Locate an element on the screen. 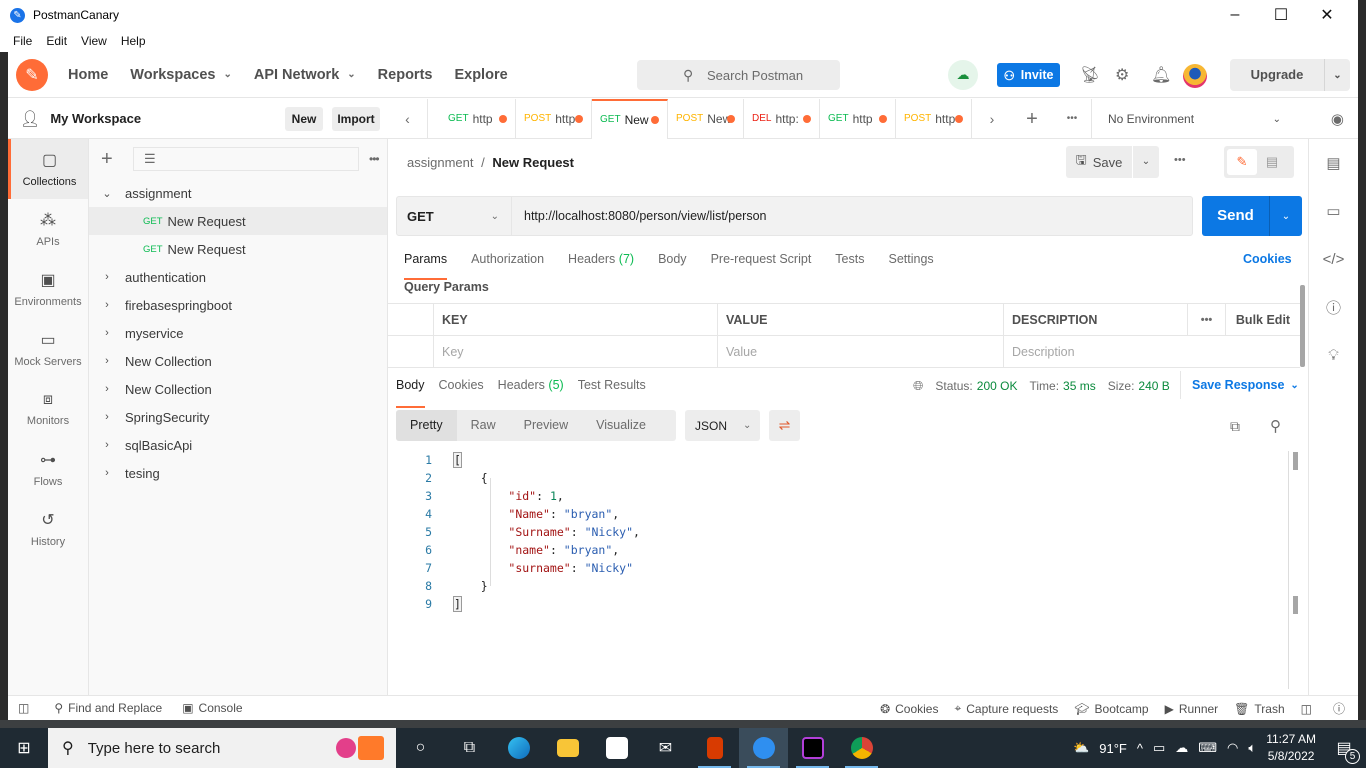 The height and width of the screenshot is (768, 1366). menu-file: File is located at coordinates (22, 41).